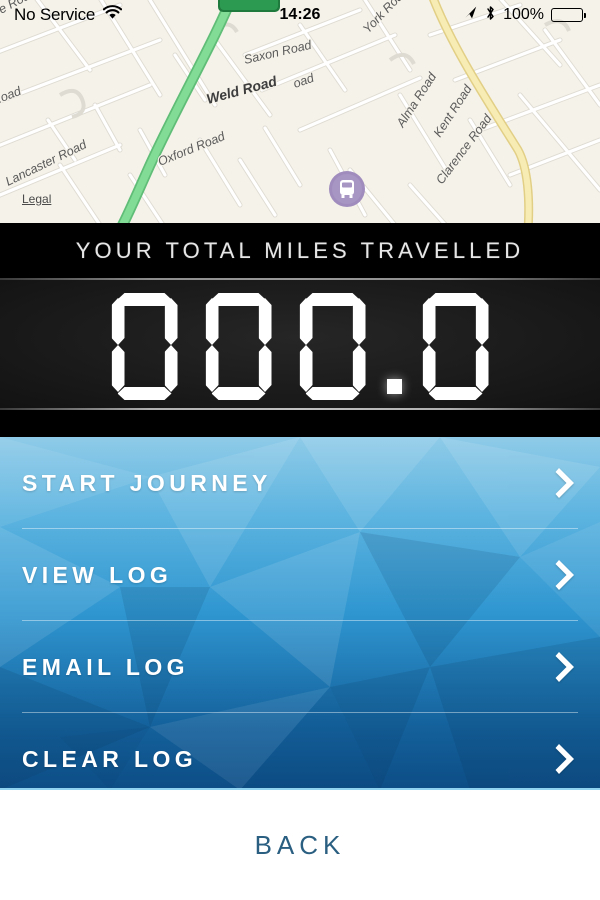 The height and width of the screenshot is (900, 600). I want to click on battery-full-icon, so click(568, 15).